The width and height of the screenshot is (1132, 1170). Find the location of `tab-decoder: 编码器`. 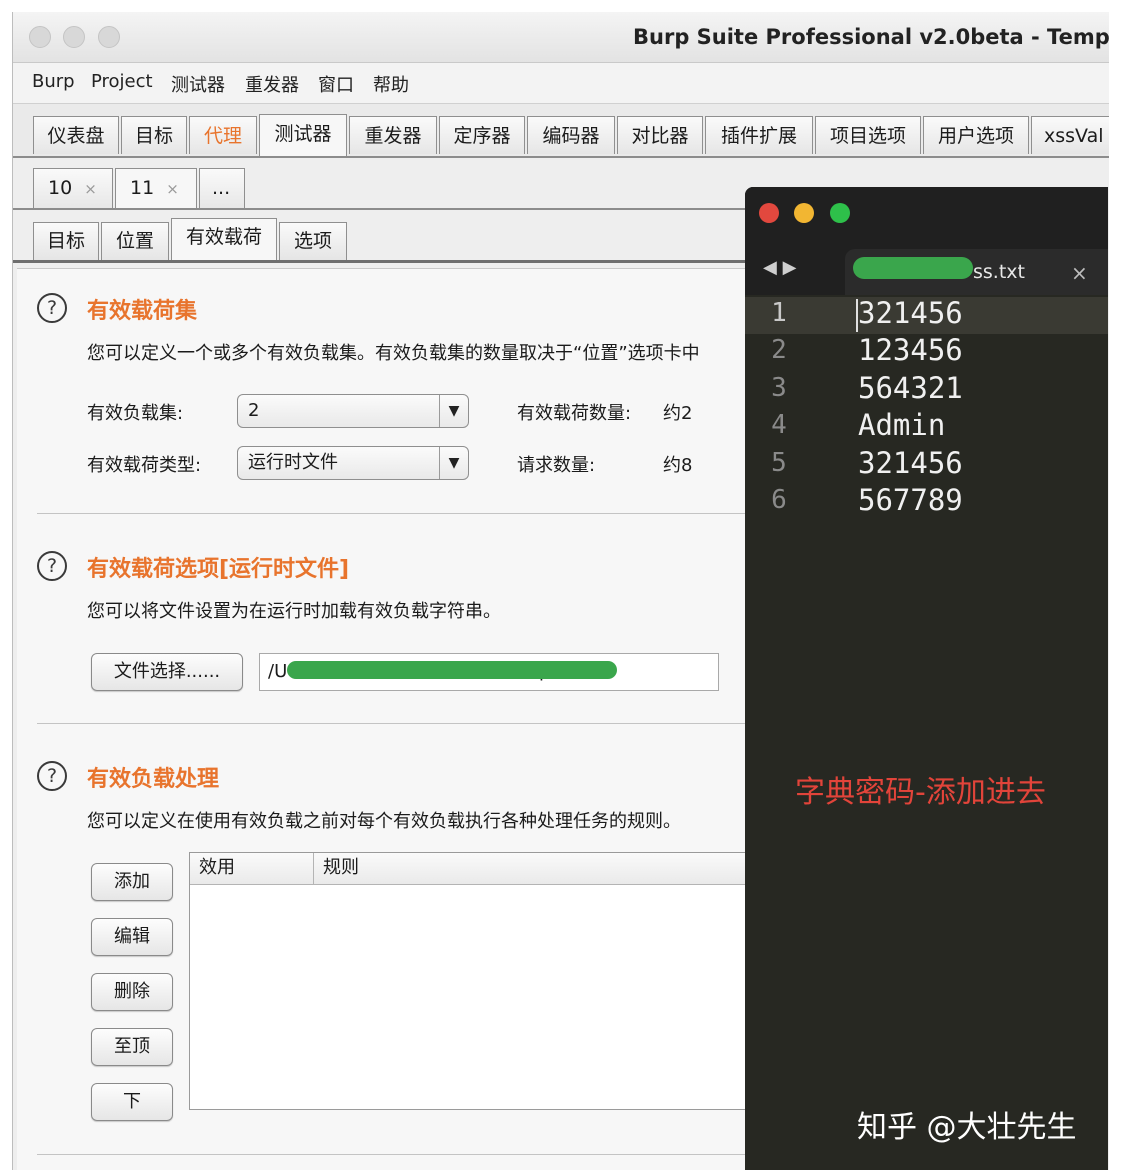

tab-decoder: 编码器 is located at coordinates (571, 135).